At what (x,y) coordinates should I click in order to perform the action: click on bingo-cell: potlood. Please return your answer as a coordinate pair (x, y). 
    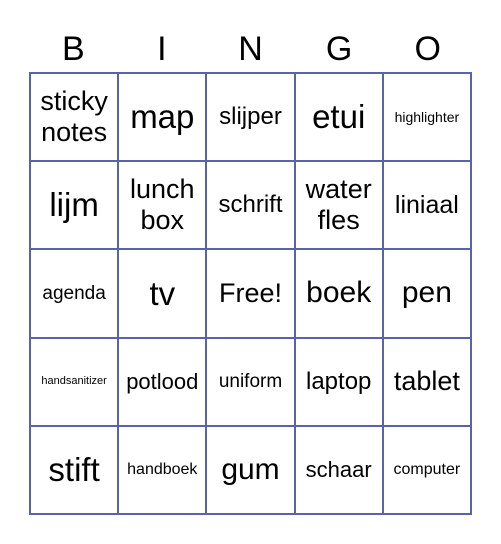
    Looking at the image, I should click on (162, 381).